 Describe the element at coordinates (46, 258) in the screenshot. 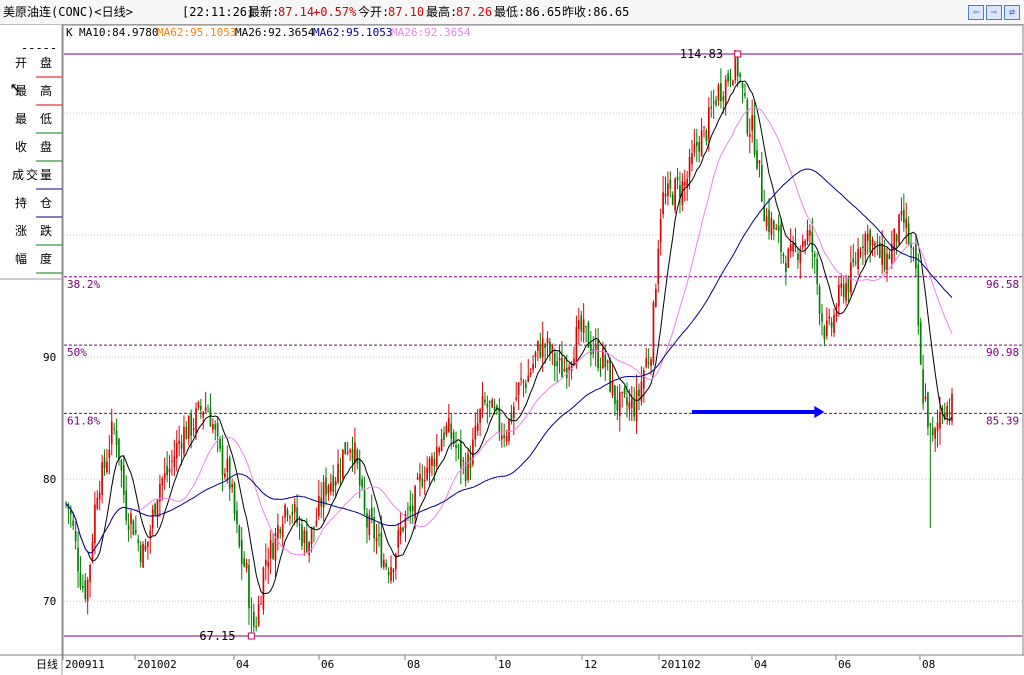

I see `side-label-char: 度` at that location.